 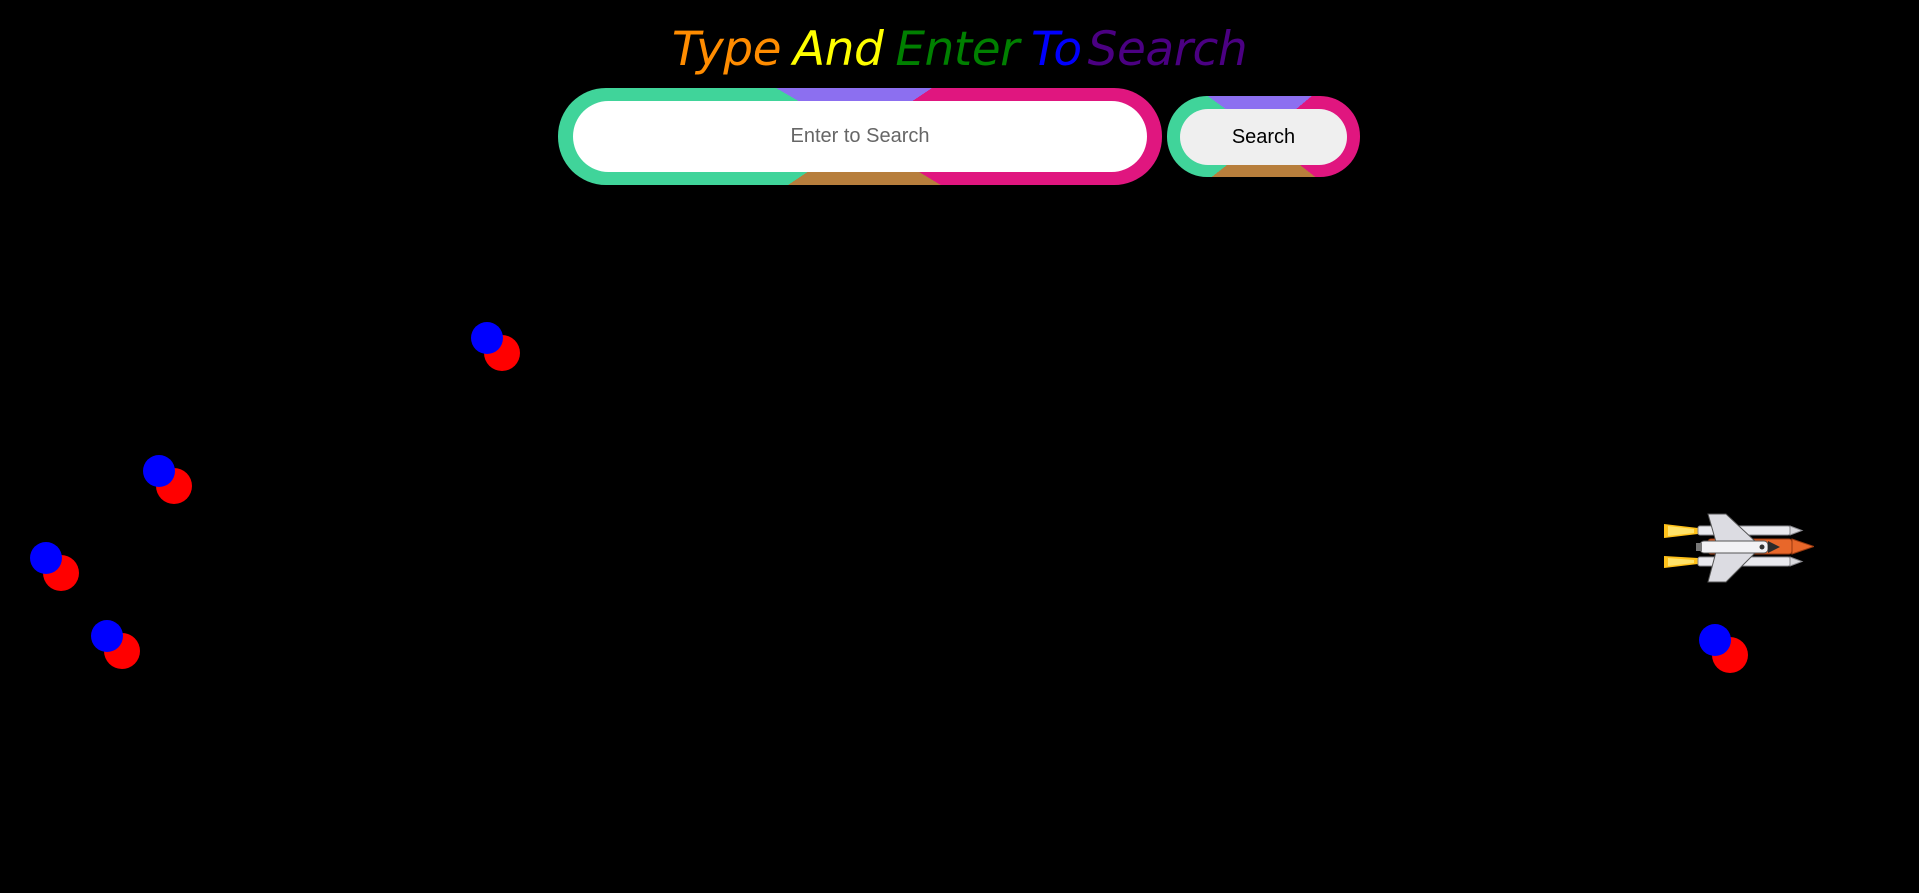 What do you see at coordinates (957, 49) in the screenshot?
I see `title-word-enter: Enter` at bounding box center [957, 49].